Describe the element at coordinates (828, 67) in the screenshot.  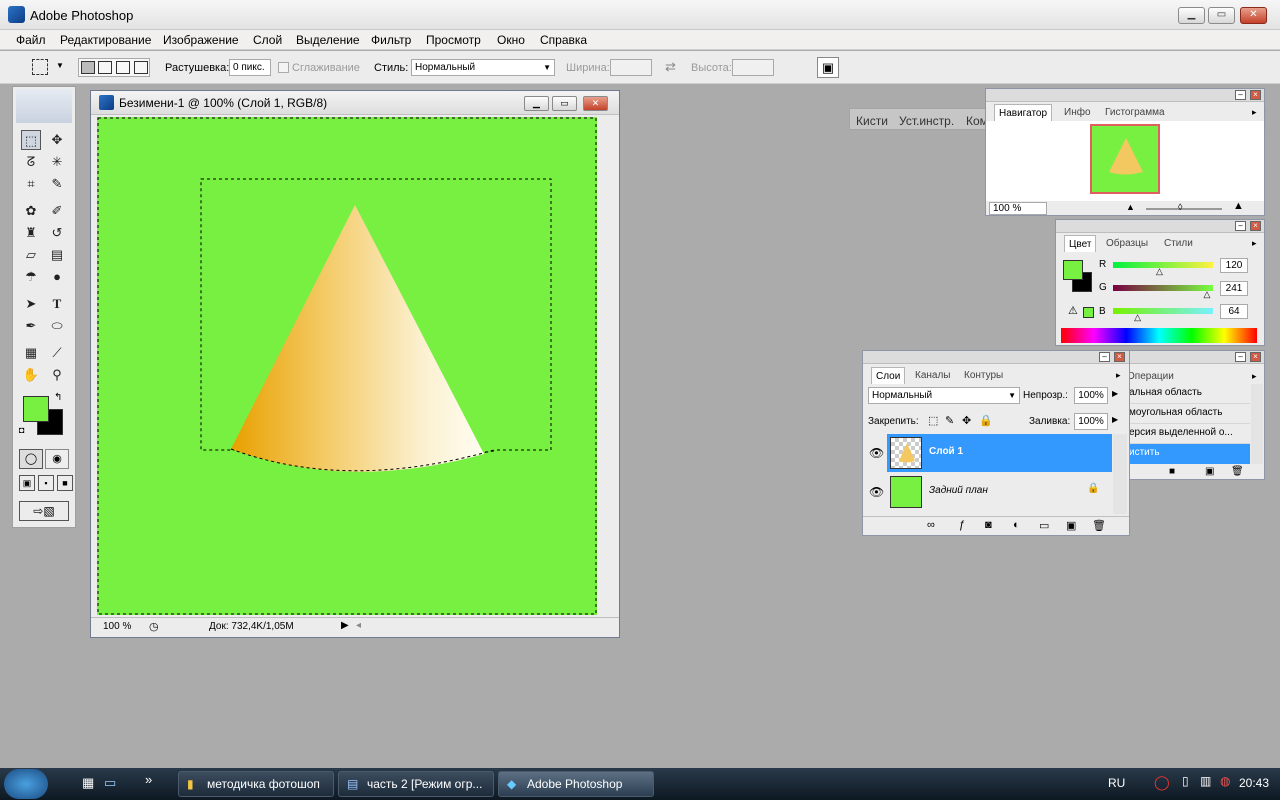
I see `go-to-bridge-icon: ▣` at that location.